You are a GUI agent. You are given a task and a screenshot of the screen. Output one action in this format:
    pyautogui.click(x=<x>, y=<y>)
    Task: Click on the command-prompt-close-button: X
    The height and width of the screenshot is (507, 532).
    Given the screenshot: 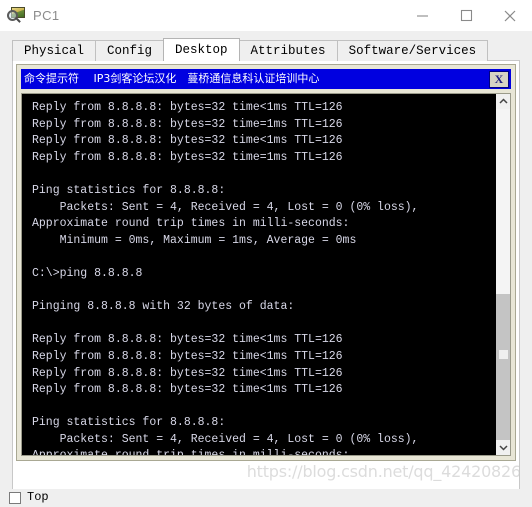 What is the action you would take?
    pyautogui.click(x=499, y=79)
    